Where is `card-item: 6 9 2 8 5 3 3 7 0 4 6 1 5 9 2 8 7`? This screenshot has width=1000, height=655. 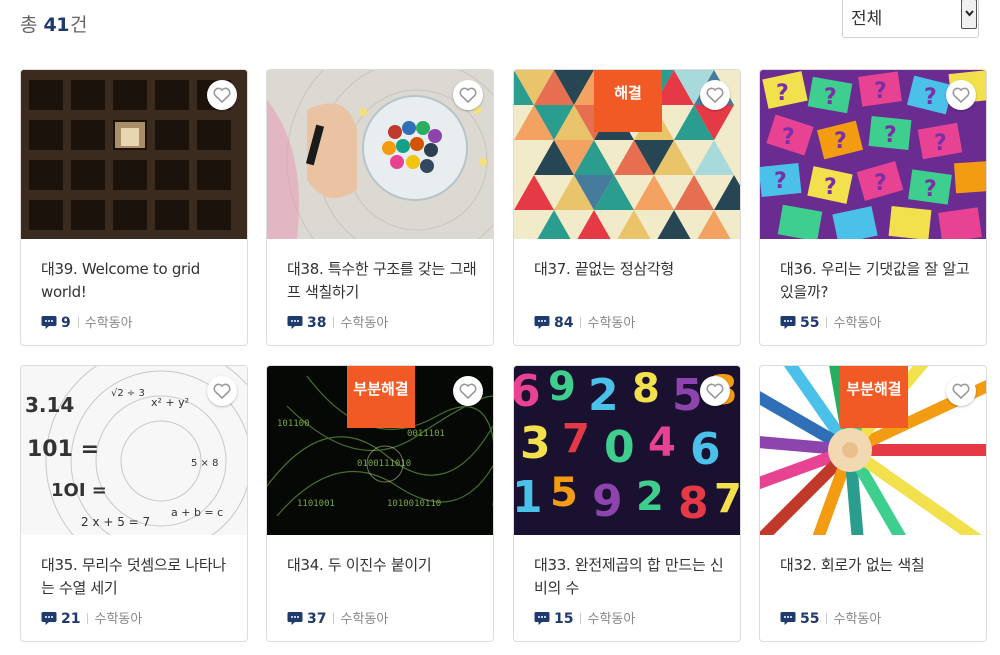 card-item: 6 9 2 8 5 3 3 7 0 4 6 1 5 9 2 8 7 is located at coordinates (627, 503).